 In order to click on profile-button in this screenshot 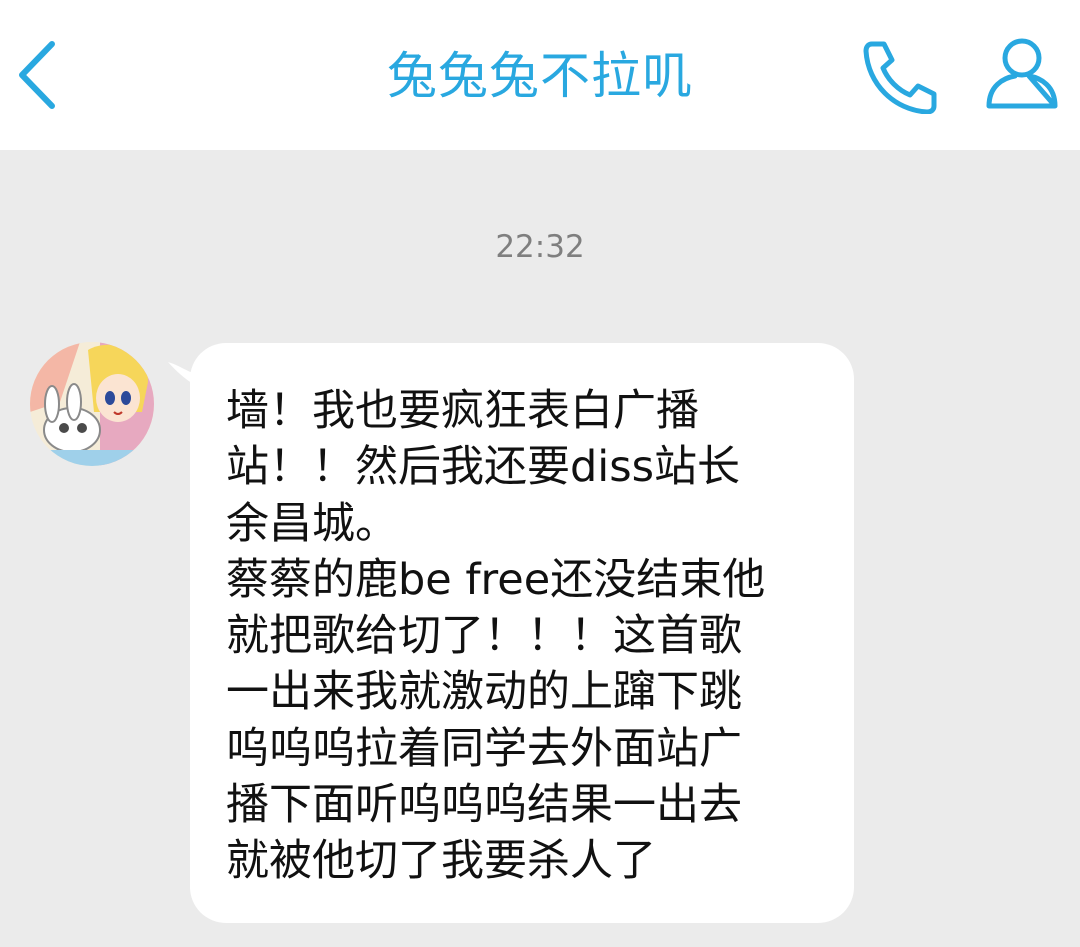, I will do `click(1022, 74)`.